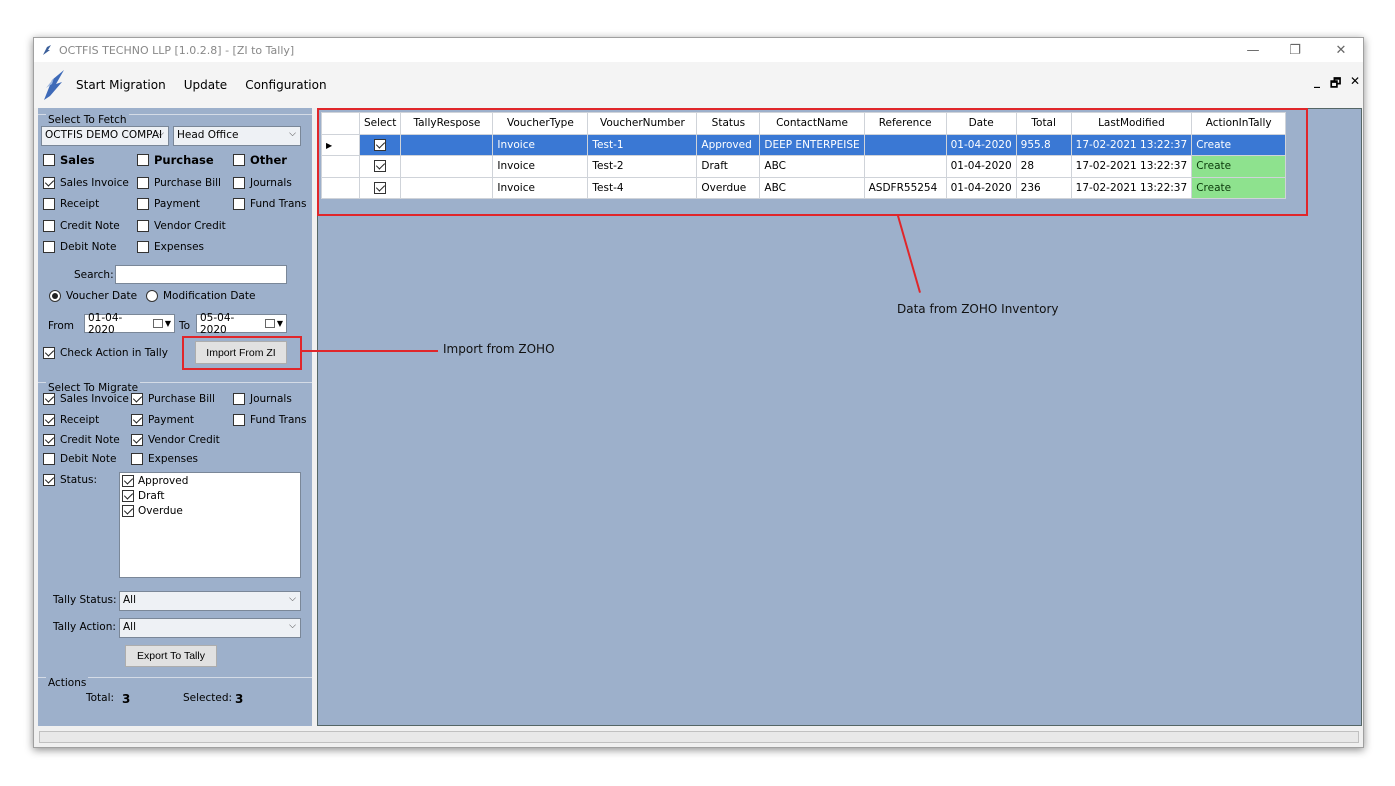 The width and height of the screenshot is (1395, 786). I want to click on fetch-payment-checkbox: Payment, so click(168, 204).